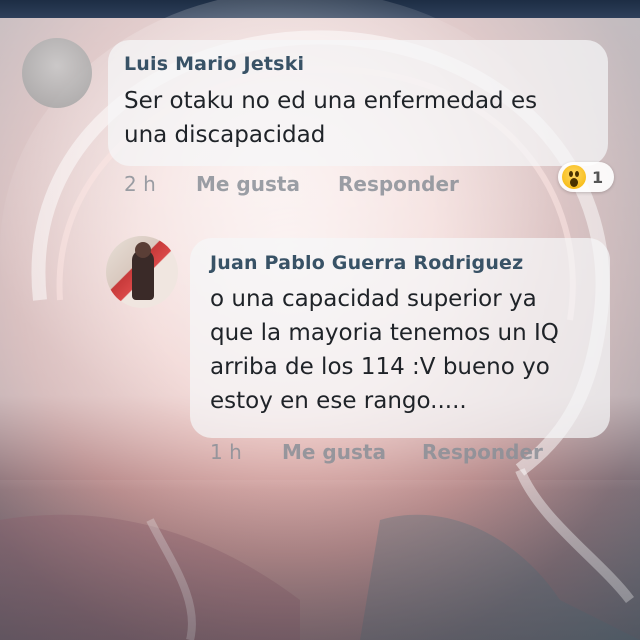 This screenshot has width=640, height=640. What do you see at coordinates (366, 263) in the screenshot?
I see `comment-author: Juan Pablo Guerra Rodriguez` at bounding box center [366, 263].